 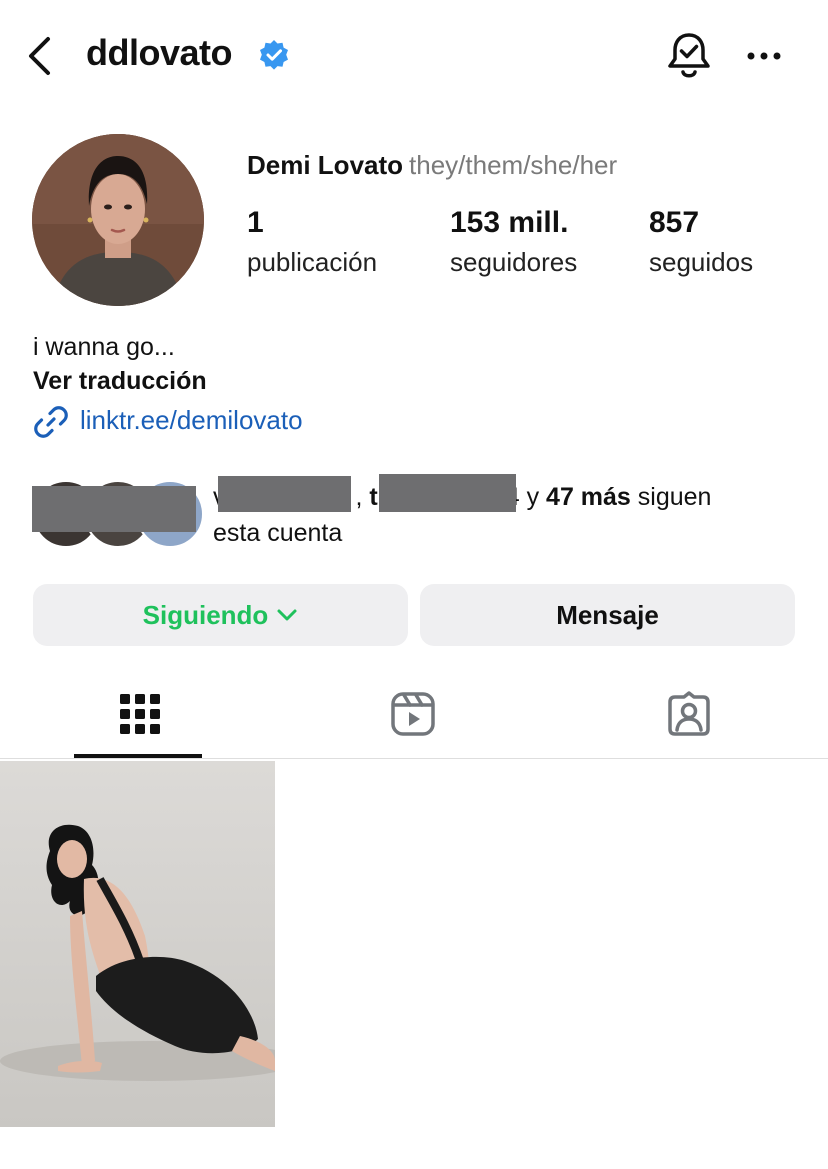 What do you see at coordinates (689, 714) in the screenshot?
I see `tagged-icon` at bounding box center [689, 714].